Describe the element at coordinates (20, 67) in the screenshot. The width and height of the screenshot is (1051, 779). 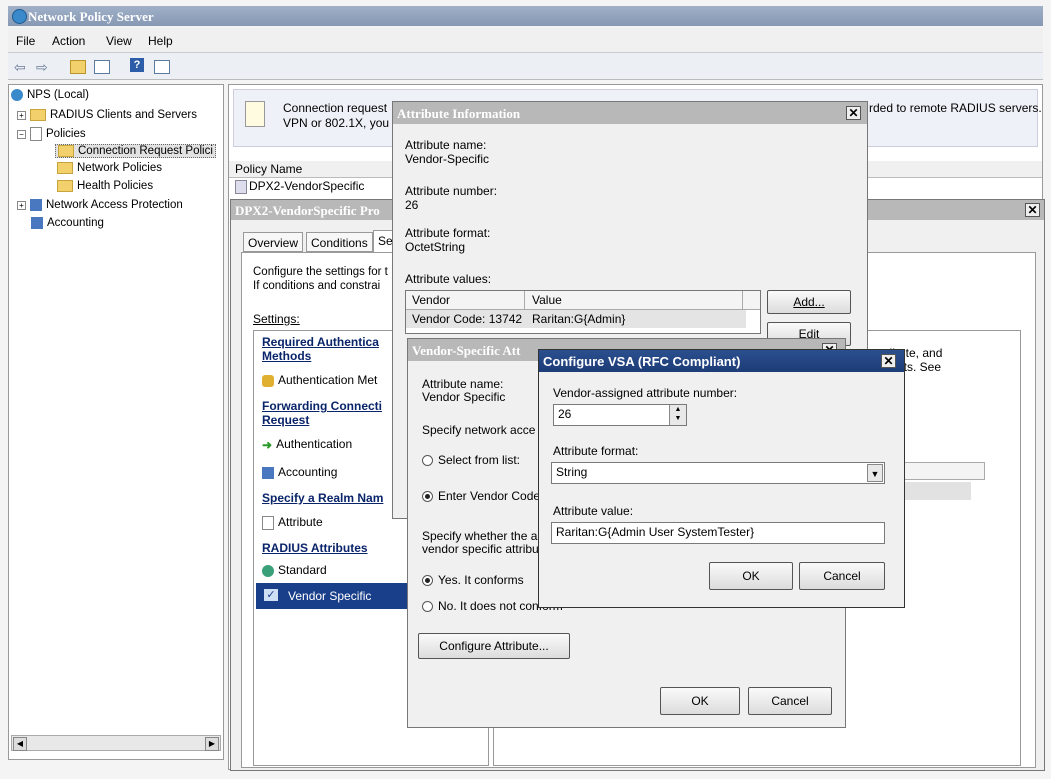
I see `back-icon: ⇦` at that location.